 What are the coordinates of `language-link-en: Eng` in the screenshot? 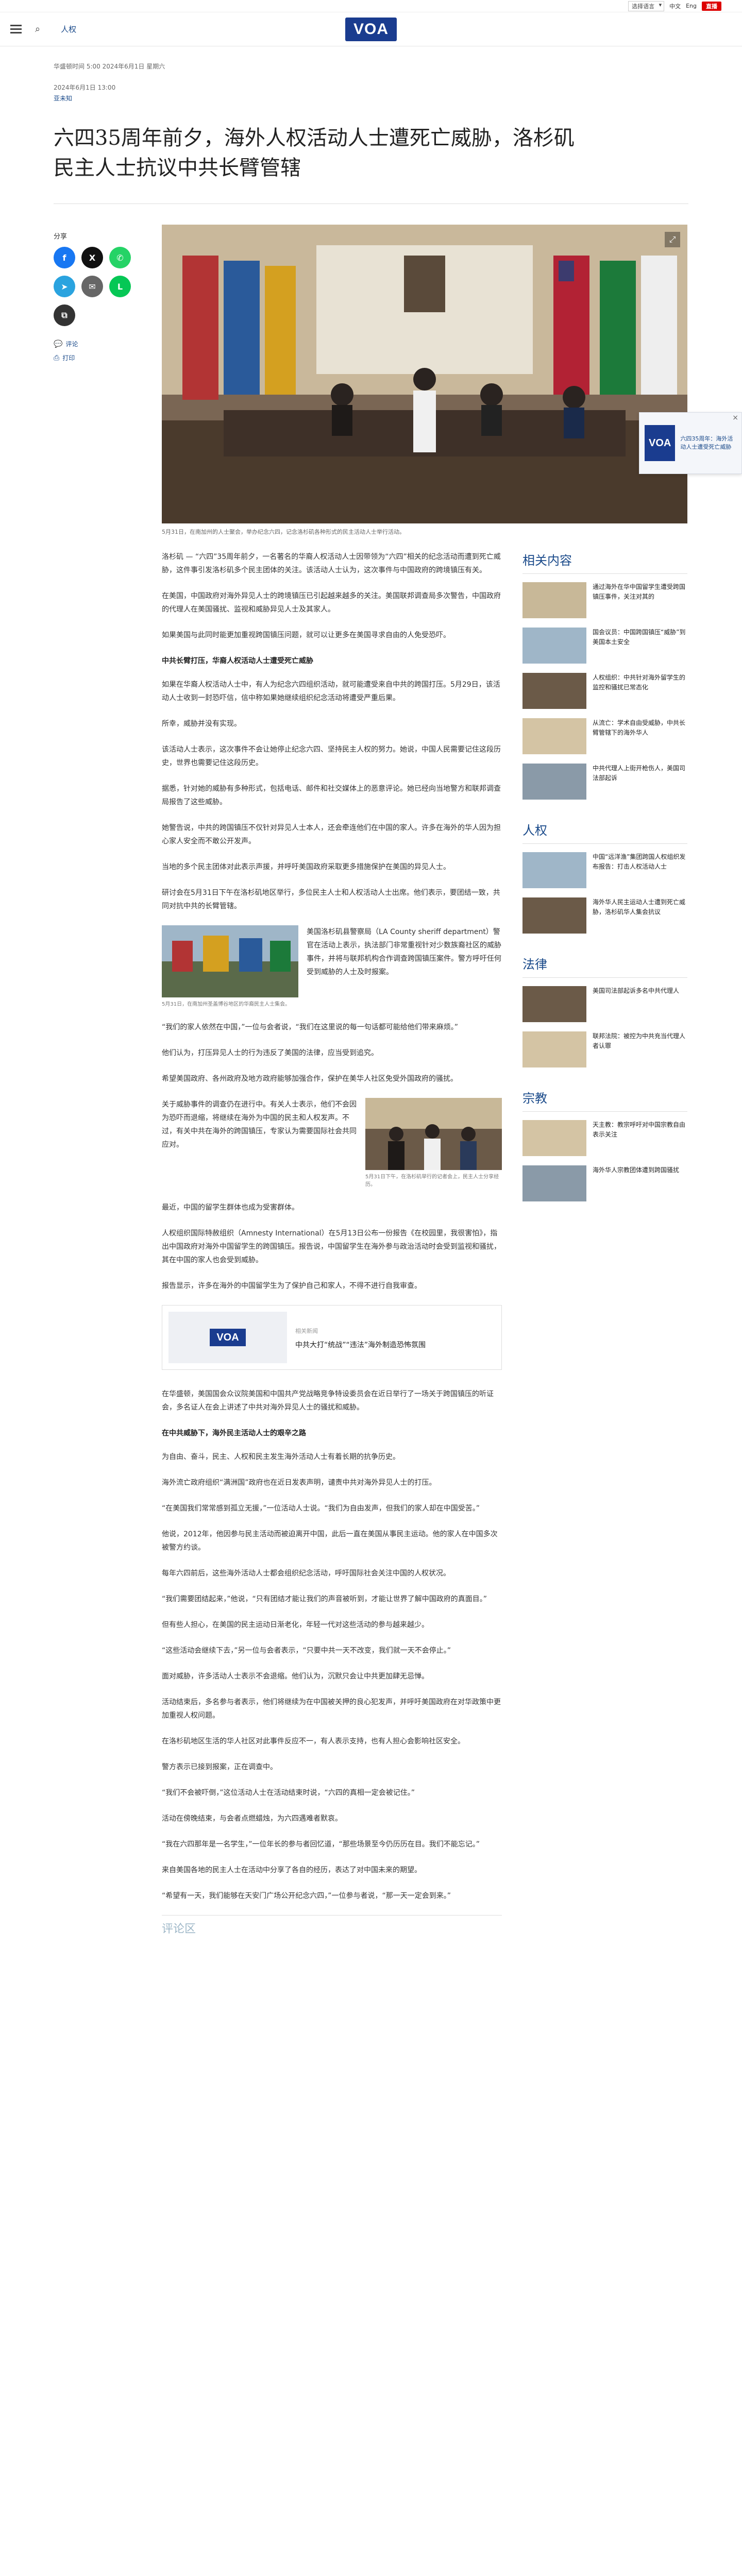 It's located at (691, 6).